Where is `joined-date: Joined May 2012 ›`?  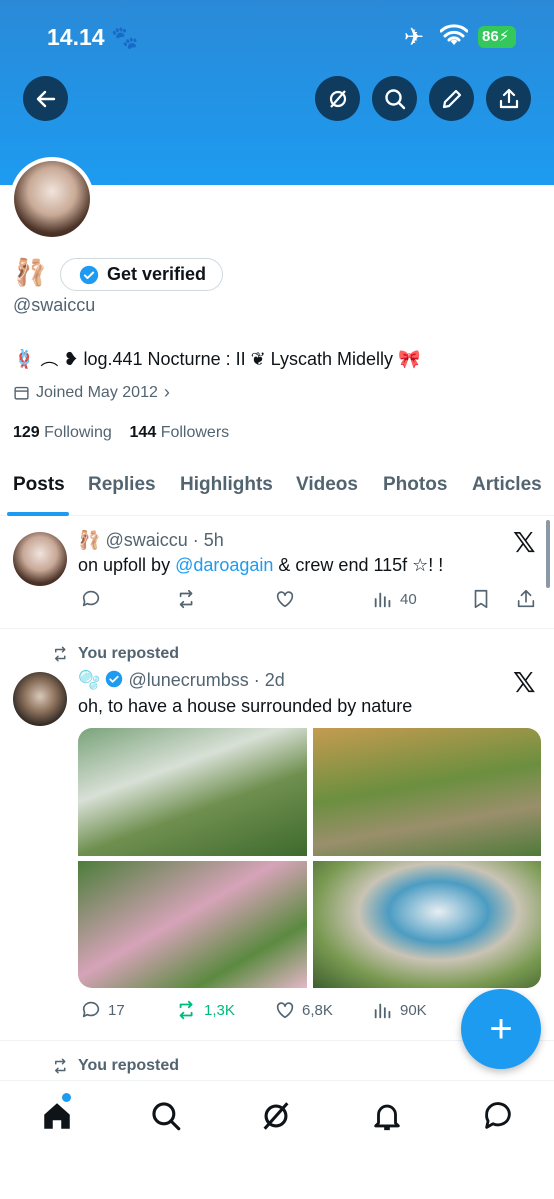 joined-date: Joined May 2012 › is located at coordinates (91, 392).